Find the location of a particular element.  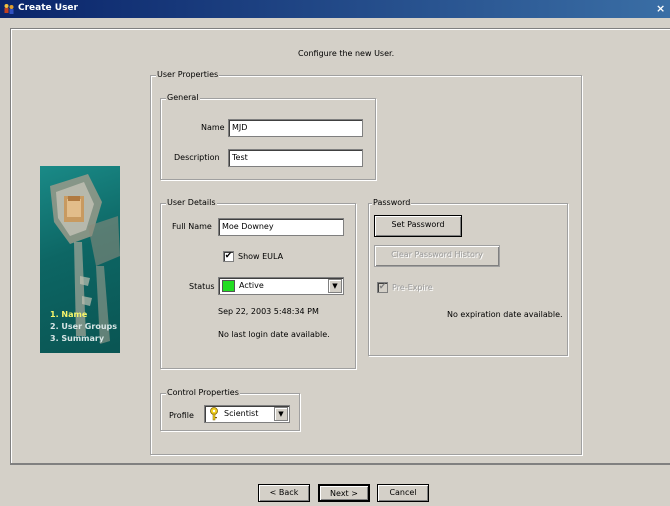

key-icon is located at coordinates (214, 414).